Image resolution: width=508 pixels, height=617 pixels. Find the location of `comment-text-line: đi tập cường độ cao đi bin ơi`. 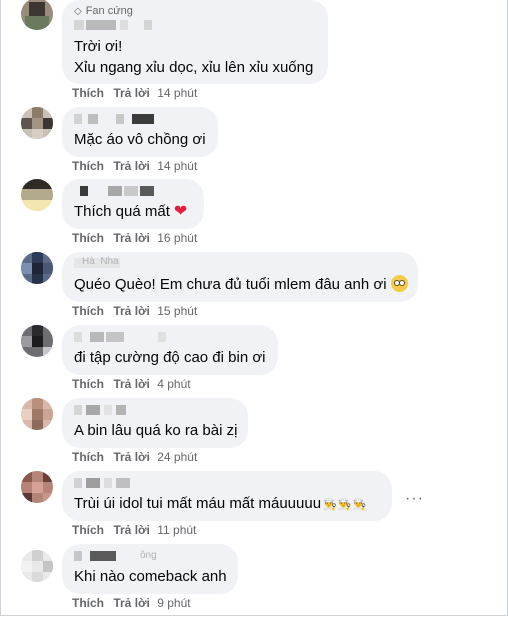

comment-text-line: đi tập cường độ cao đi bin ơi is located at coordinates (170, 357).